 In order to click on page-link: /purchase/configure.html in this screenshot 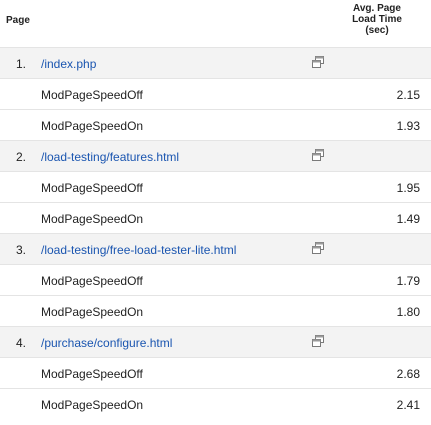, I will do `click(106, 343)`.